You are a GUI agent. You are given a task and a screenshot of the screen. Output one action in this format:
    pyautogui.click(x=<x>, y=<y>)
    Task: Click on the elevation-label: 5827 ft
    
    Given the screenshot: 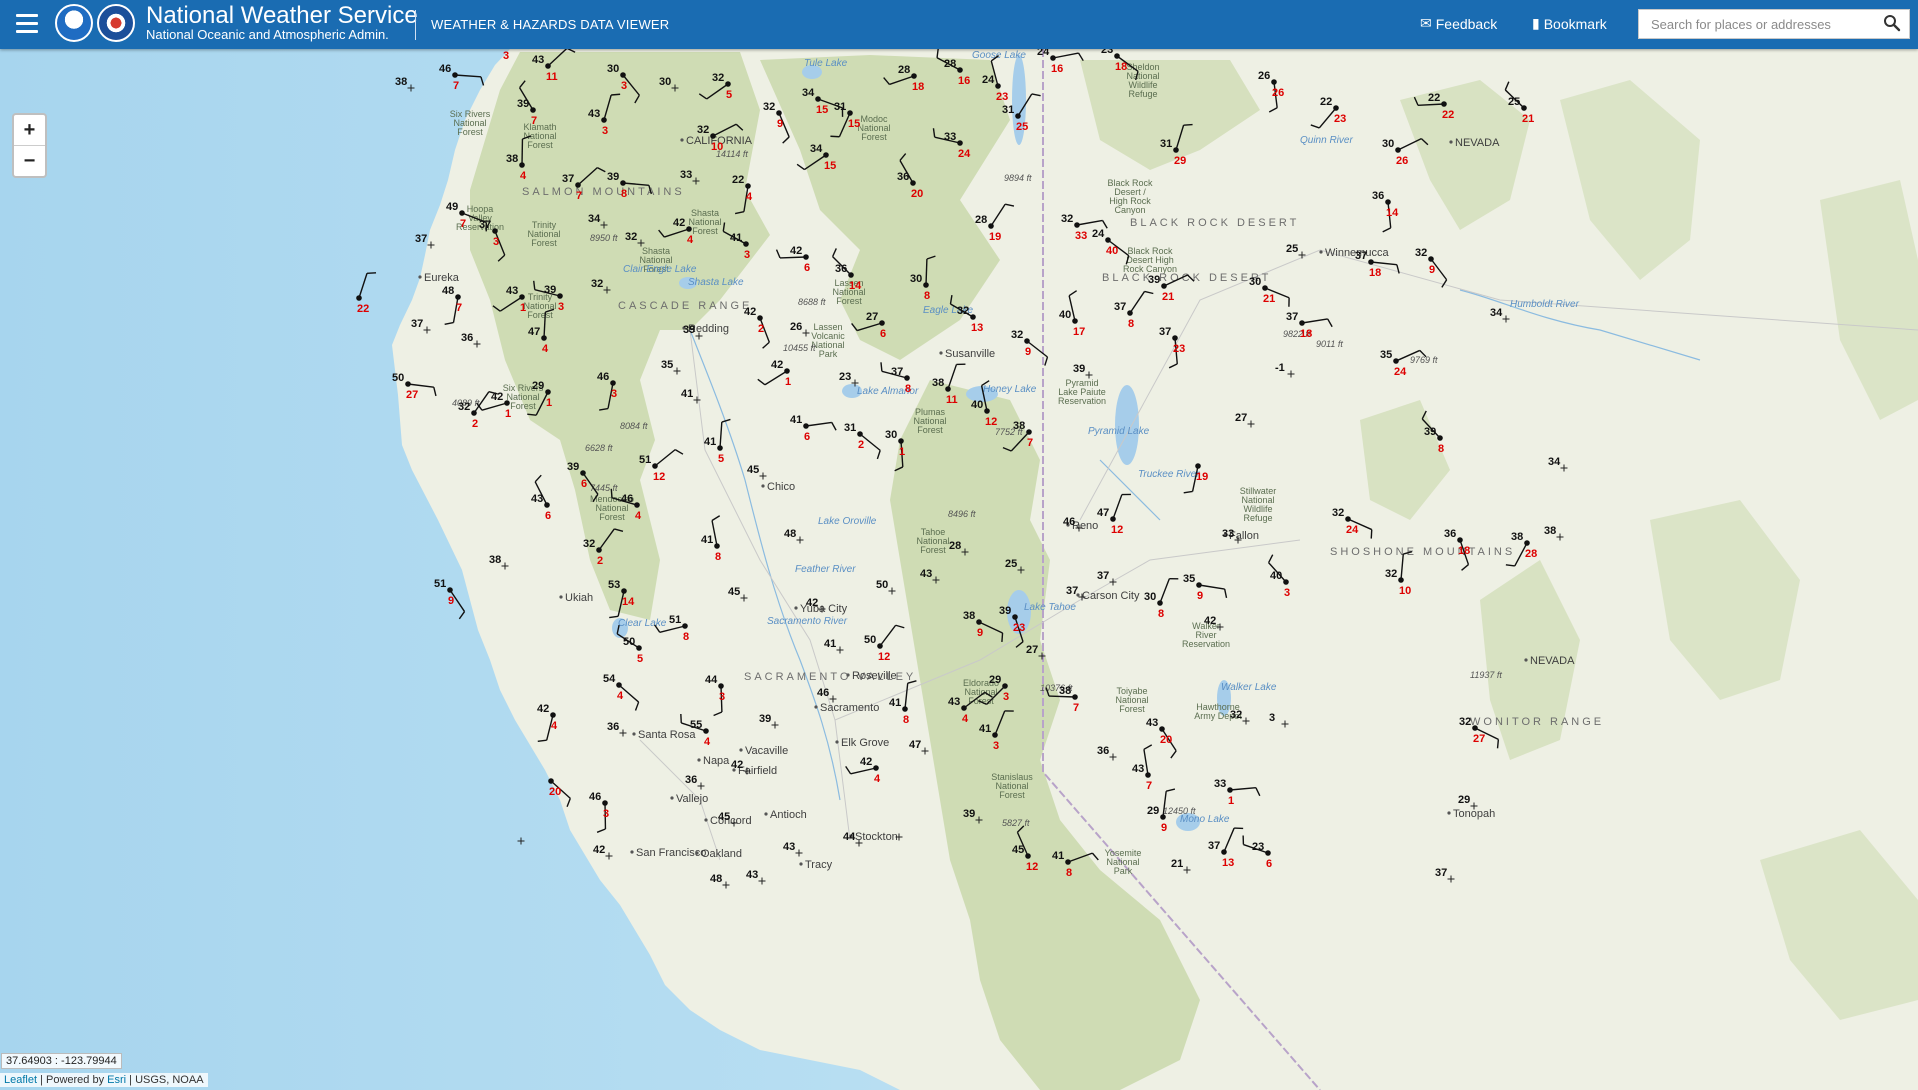 What is the action you would take?
    pyautogui.click(x=1016, y=823)
    